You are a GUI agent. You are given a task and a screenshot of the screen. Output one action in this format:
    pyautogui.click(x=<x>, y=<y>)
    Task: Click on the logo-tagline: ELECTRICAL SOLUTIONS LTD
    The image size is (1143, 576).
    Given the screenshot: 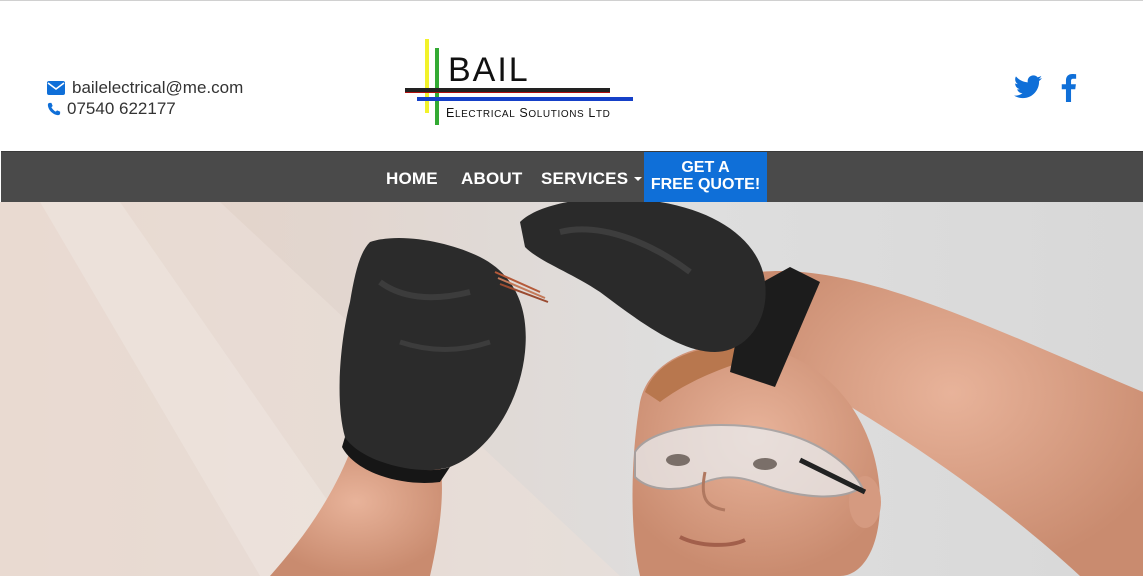 What is the action you would take?
    pyautogui.click(x=528, y=113)
    